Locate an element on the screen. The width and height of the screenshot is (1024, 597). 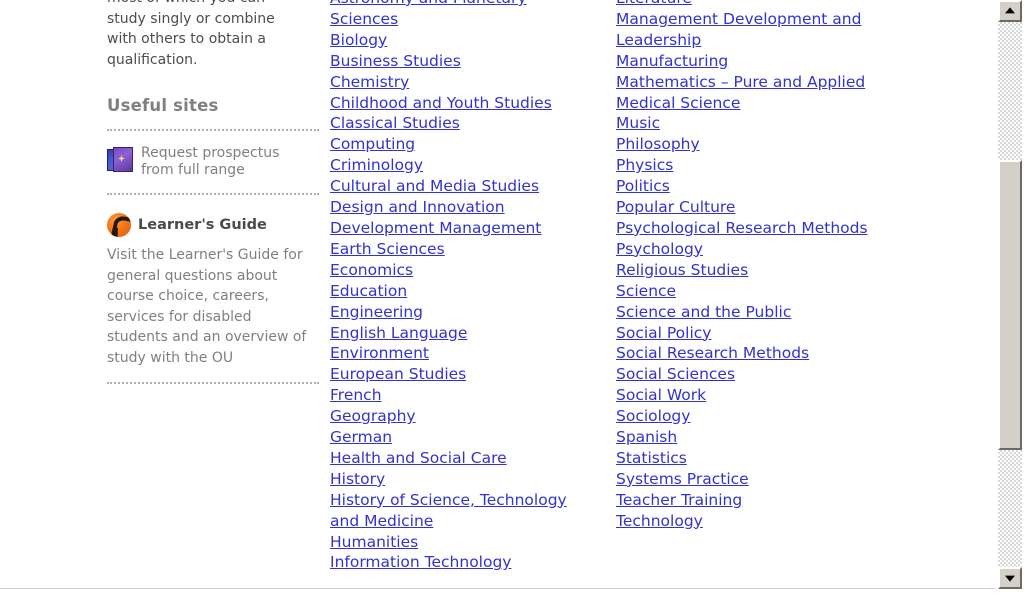
scrollbar-thumb is located at coordinates (1010, 305).